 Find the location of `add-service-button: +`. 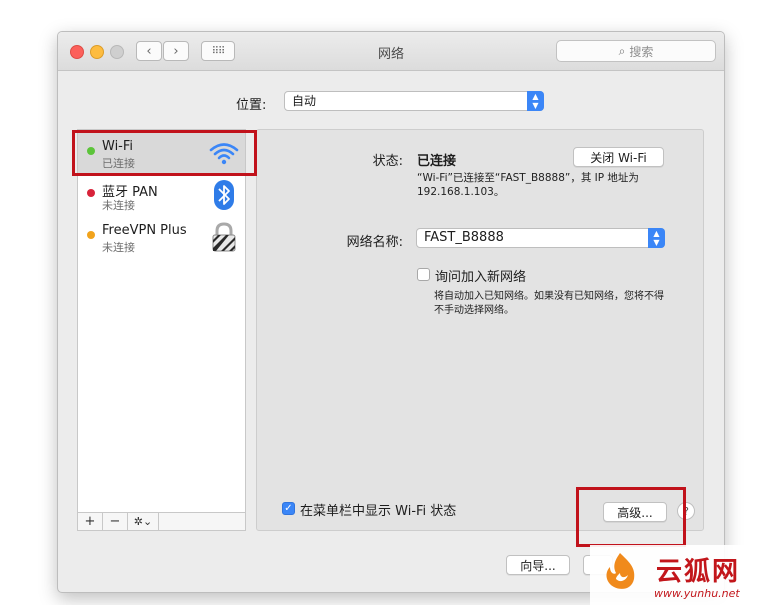

add-service-button: + is located at coordinates (90, 521).